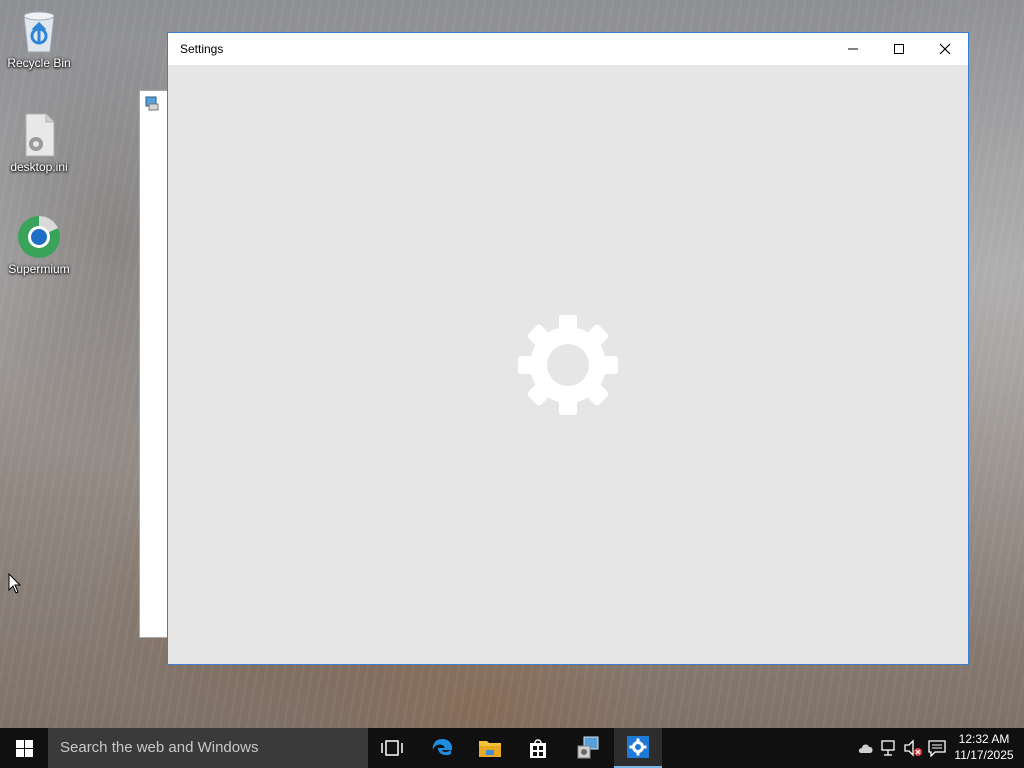  Describe the element at coordinates (568, 367) in the screenshot. I see `loading-gear-icon` at that location.